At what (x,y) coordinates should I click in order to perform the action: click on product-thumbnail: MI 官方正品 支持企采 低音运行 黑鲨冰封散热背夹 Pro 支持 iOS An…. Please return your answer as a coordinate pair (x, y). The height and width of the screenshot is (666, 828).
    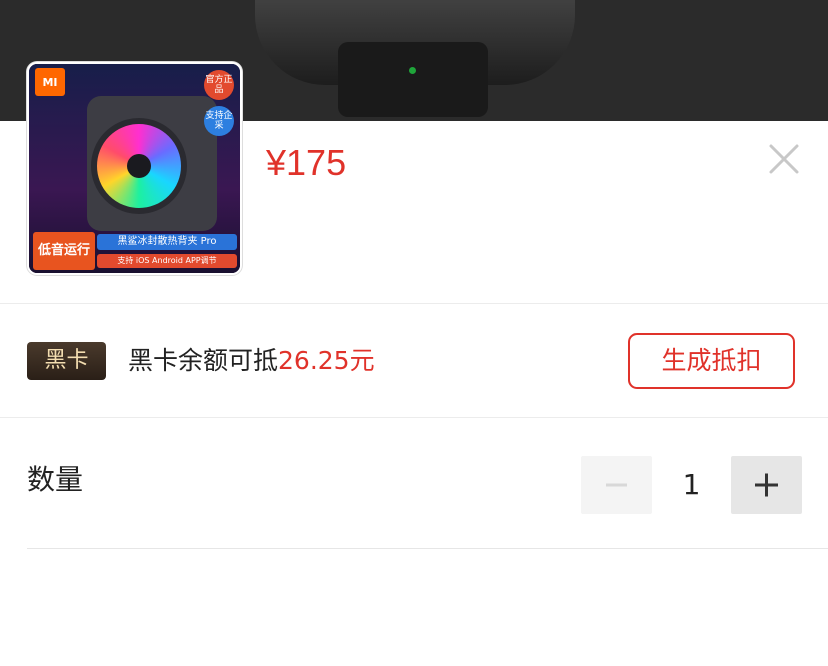
    Looking at the image, I should click on (134, 168).